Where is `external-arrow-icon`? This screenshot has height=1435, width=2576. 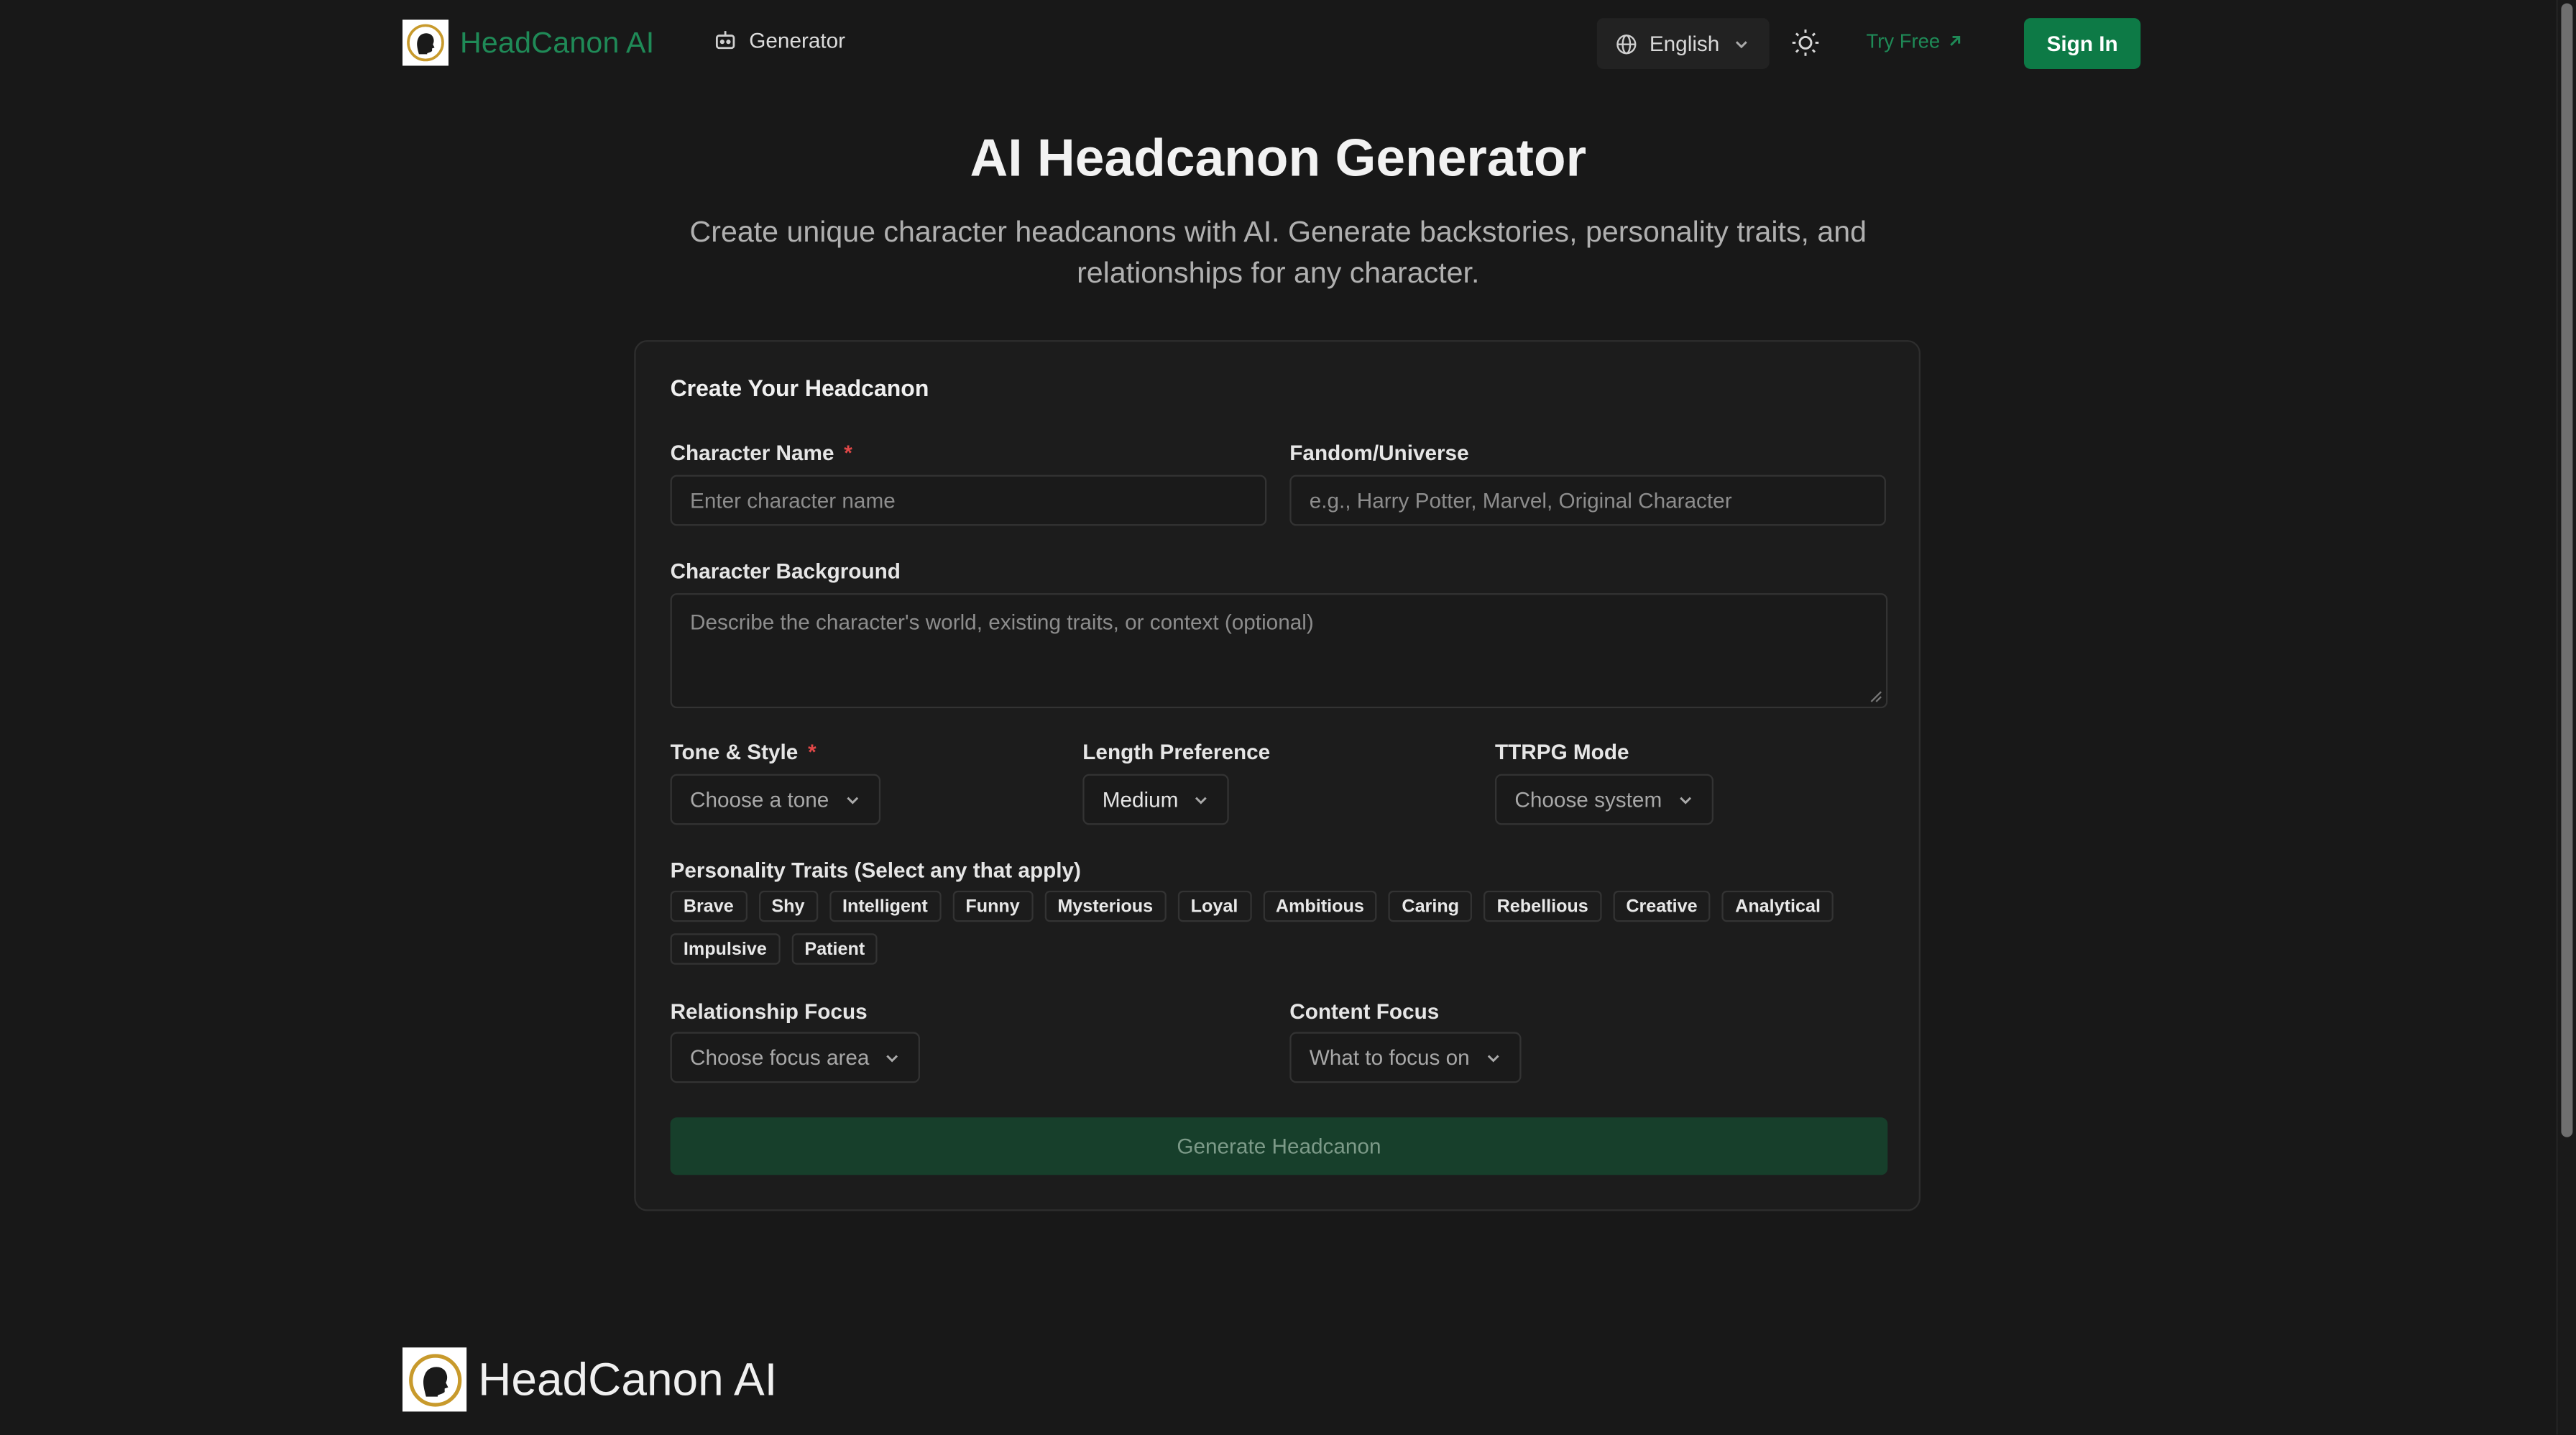 external-arrow-icon is located at coordinates (1954, 40).